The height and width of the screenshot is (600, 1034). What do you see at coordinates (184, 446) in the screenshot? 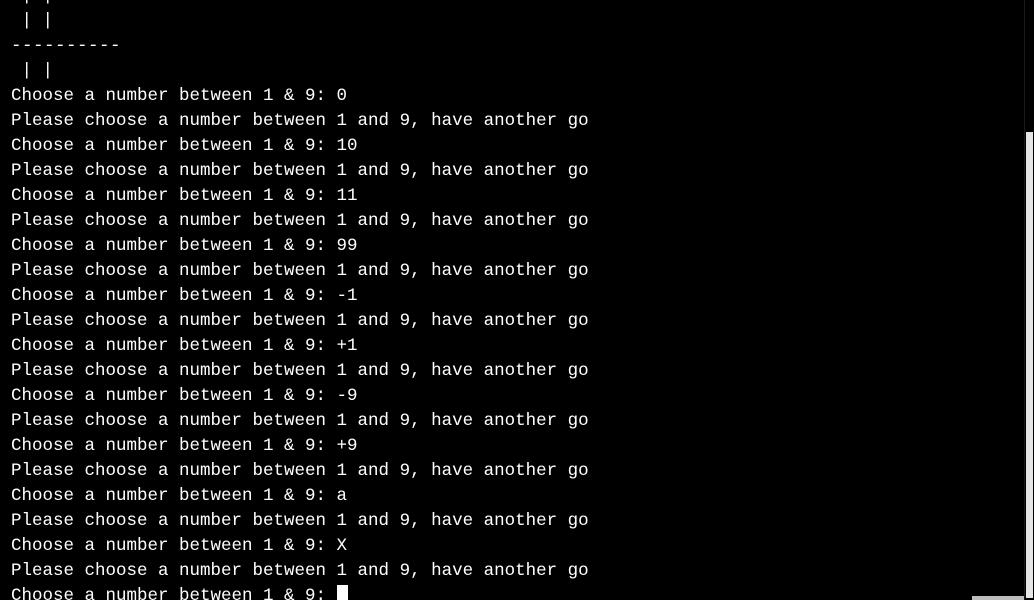
I see `terminal-line-text: Choose a number between 1 & 9: +9` at bounding box center [184, 446].